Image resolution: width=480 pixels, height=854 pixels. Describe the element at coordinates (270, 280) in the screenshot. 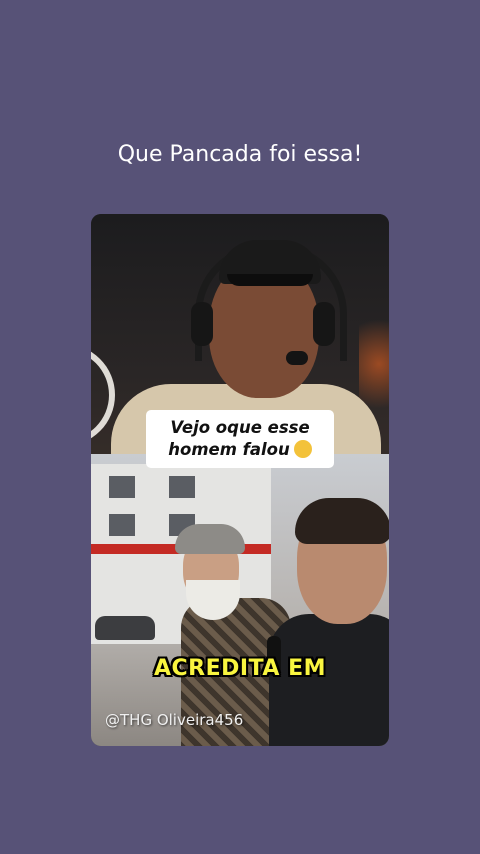

I see `host-cap-brim` at that location.